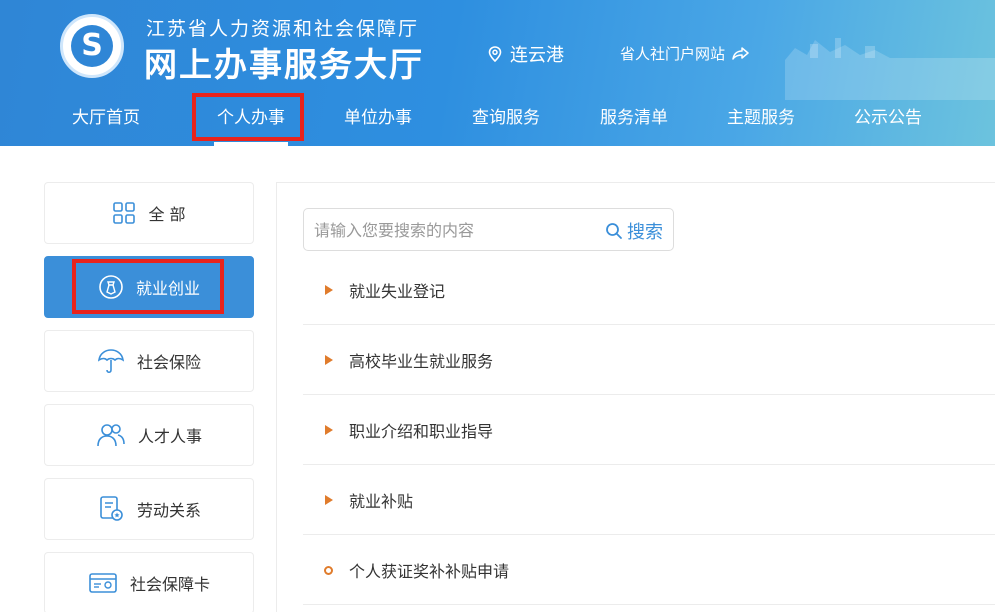 The image size is (995, 612). I want to click on search-button-label: 搜索, so click(645, 232).